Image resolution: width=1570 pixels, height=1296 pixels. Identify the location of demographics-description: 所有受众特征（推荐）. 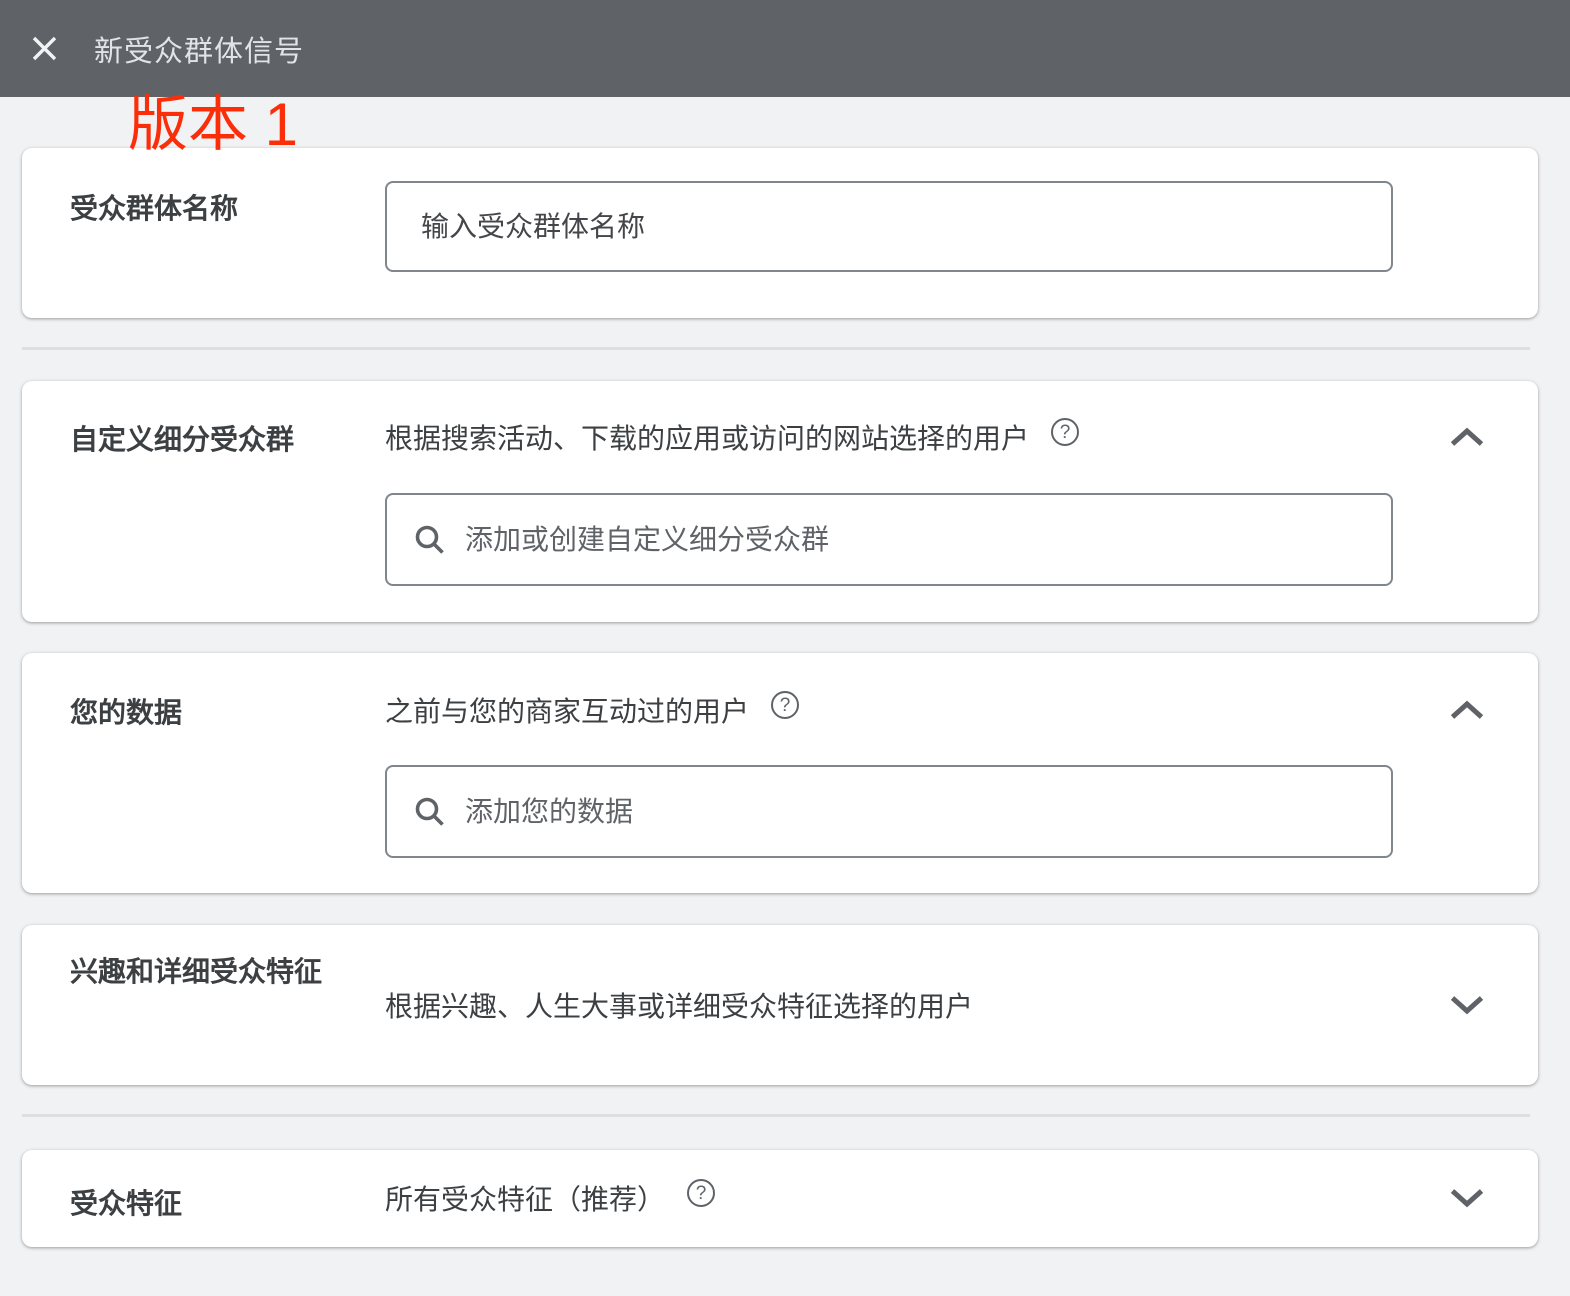
(525, 1199).